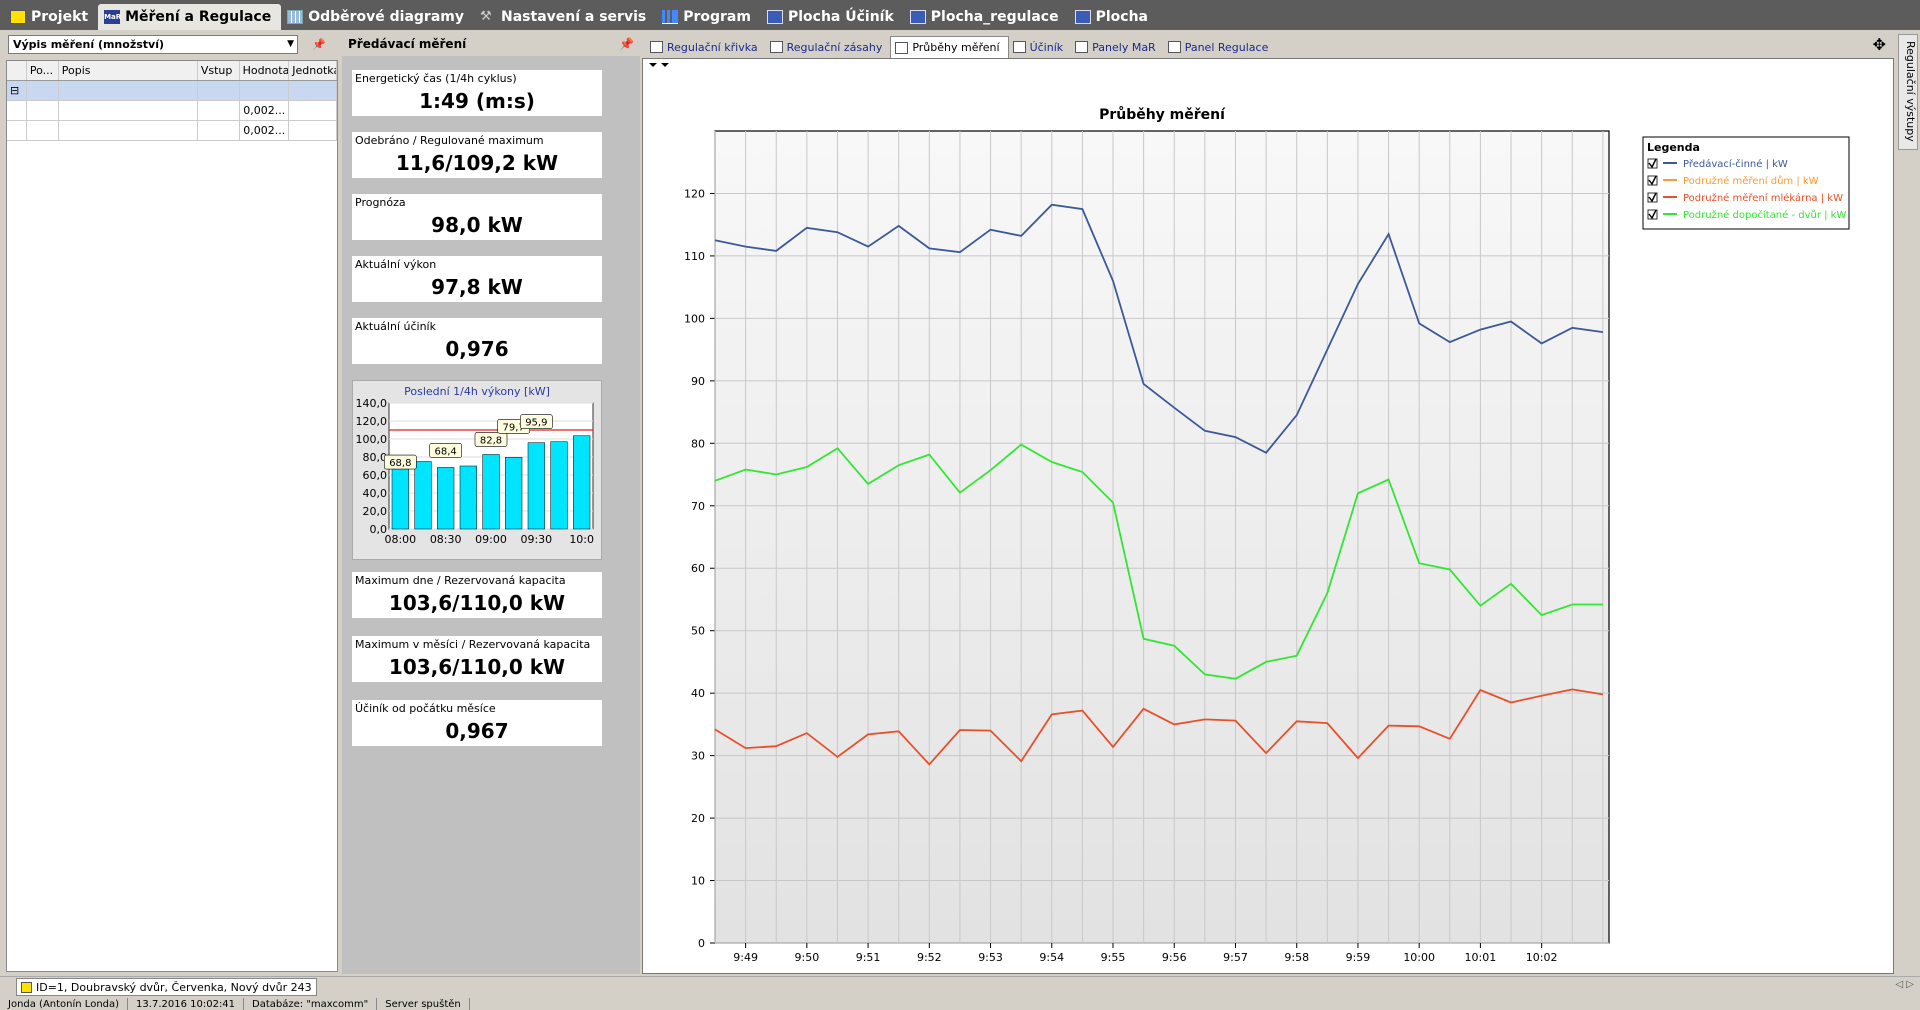 The image size is (1920, 1010). What do you see at coordinates (477, 349) in the screenshot?
I see `metric-value: 0,976` at bounding box center [477, 349].